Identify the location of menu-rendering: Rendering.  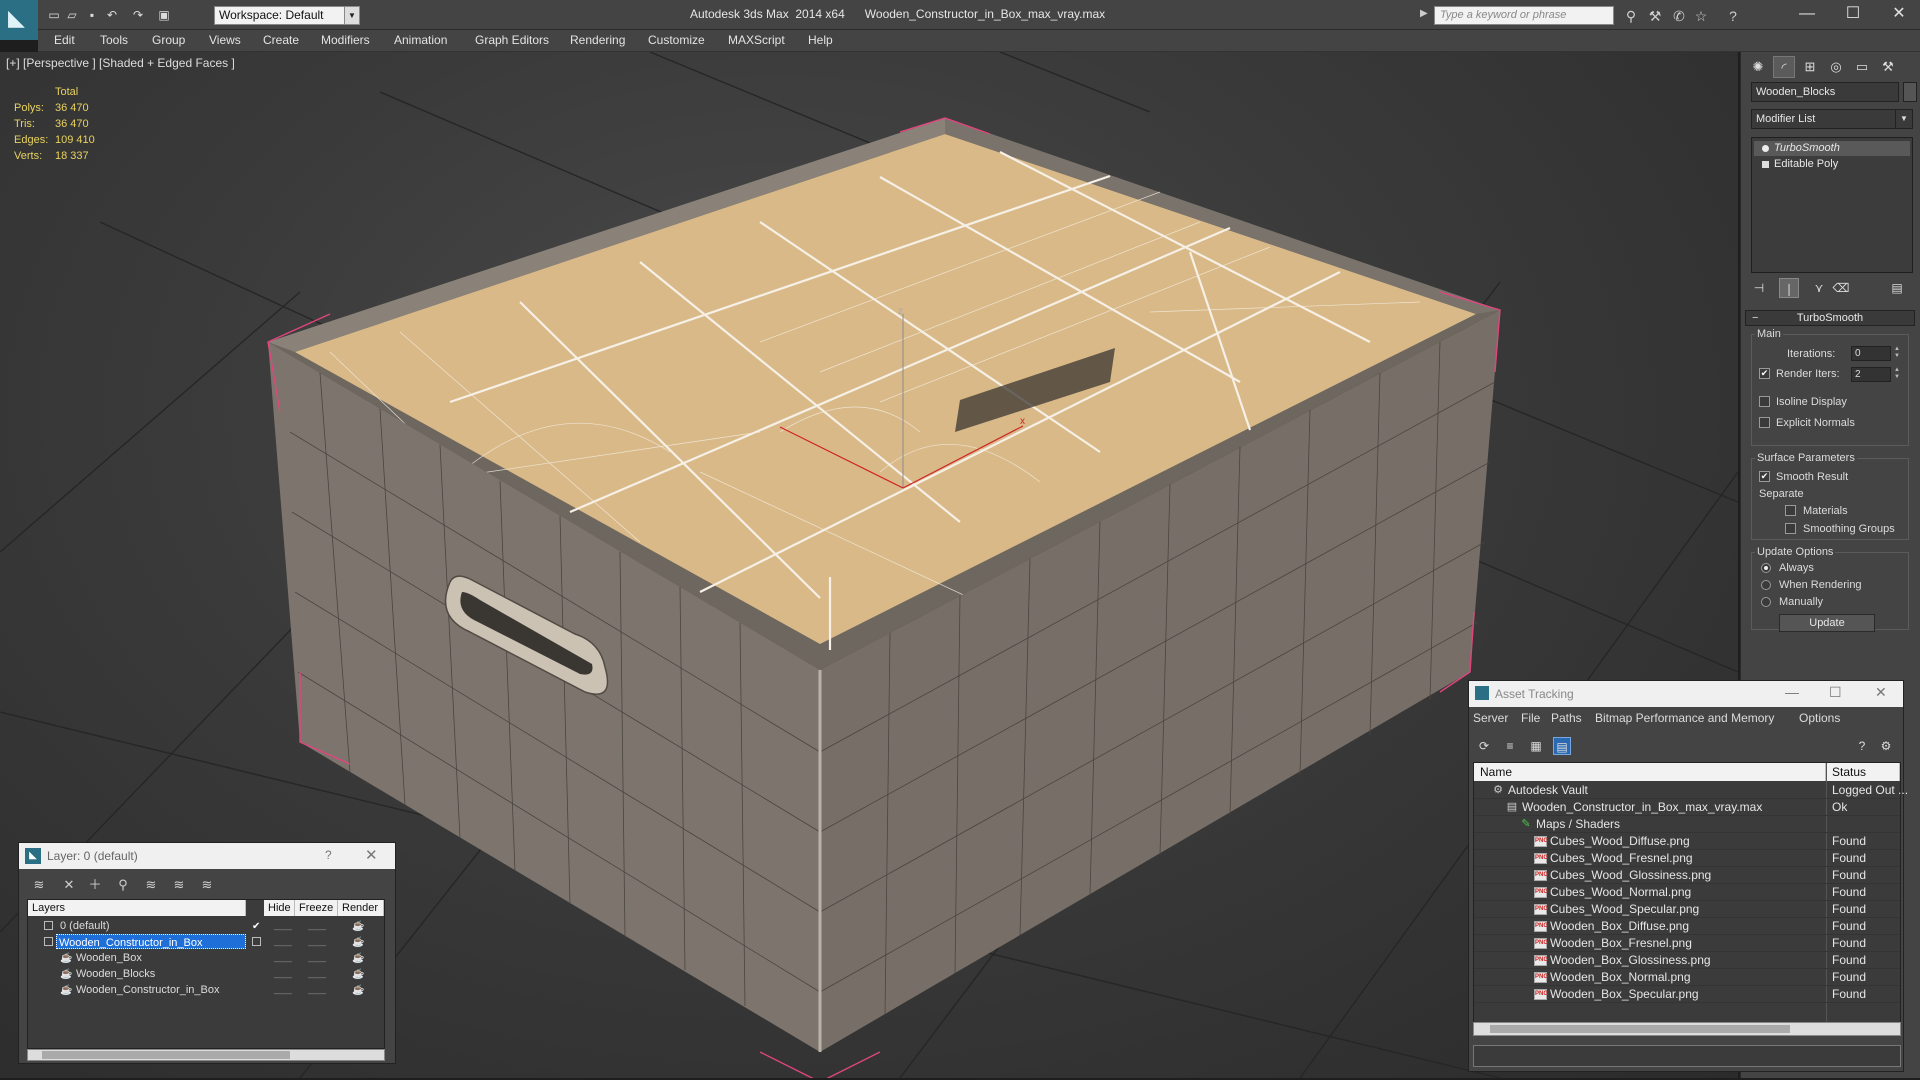
(597, 40).